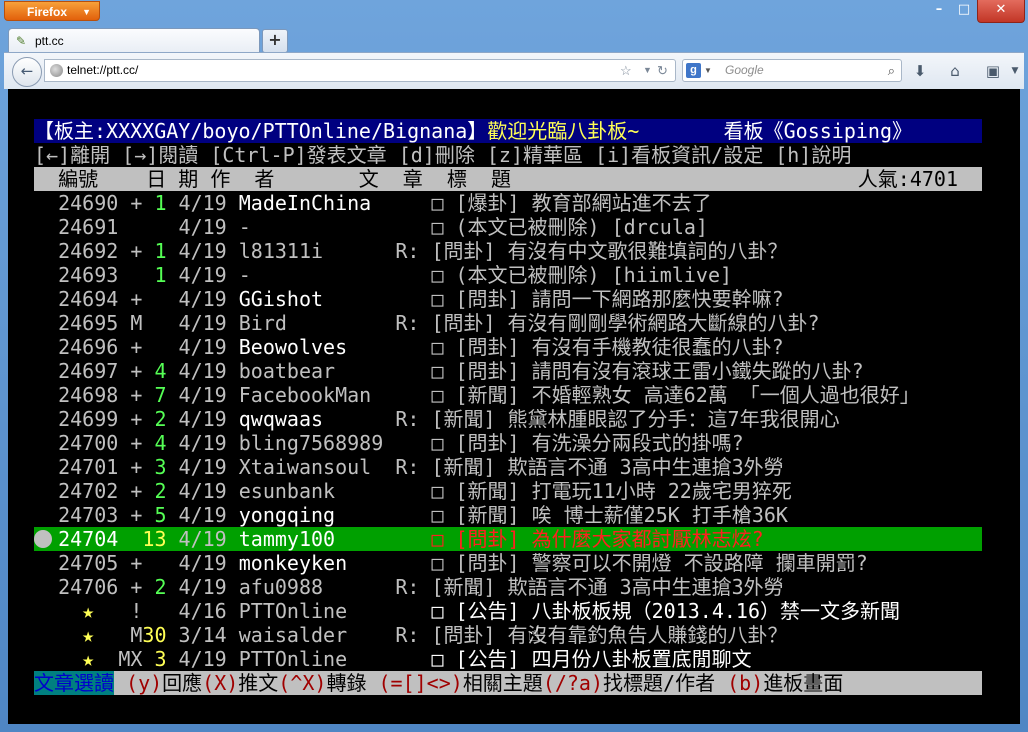  I want to click on url-text: telnet://ptt.cc/, so click(103, 70).